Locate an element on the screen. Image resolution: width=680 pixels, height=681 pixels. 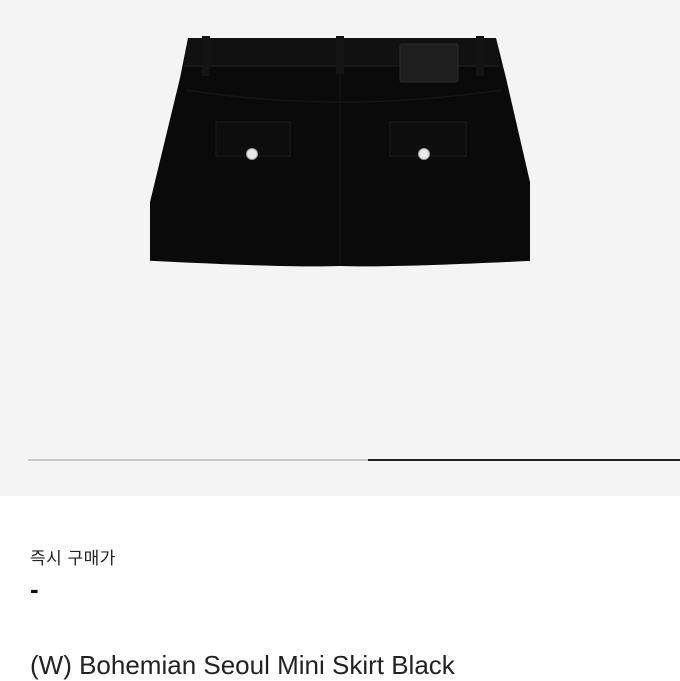
belt-loop-center is located at coordinates (340, 55).